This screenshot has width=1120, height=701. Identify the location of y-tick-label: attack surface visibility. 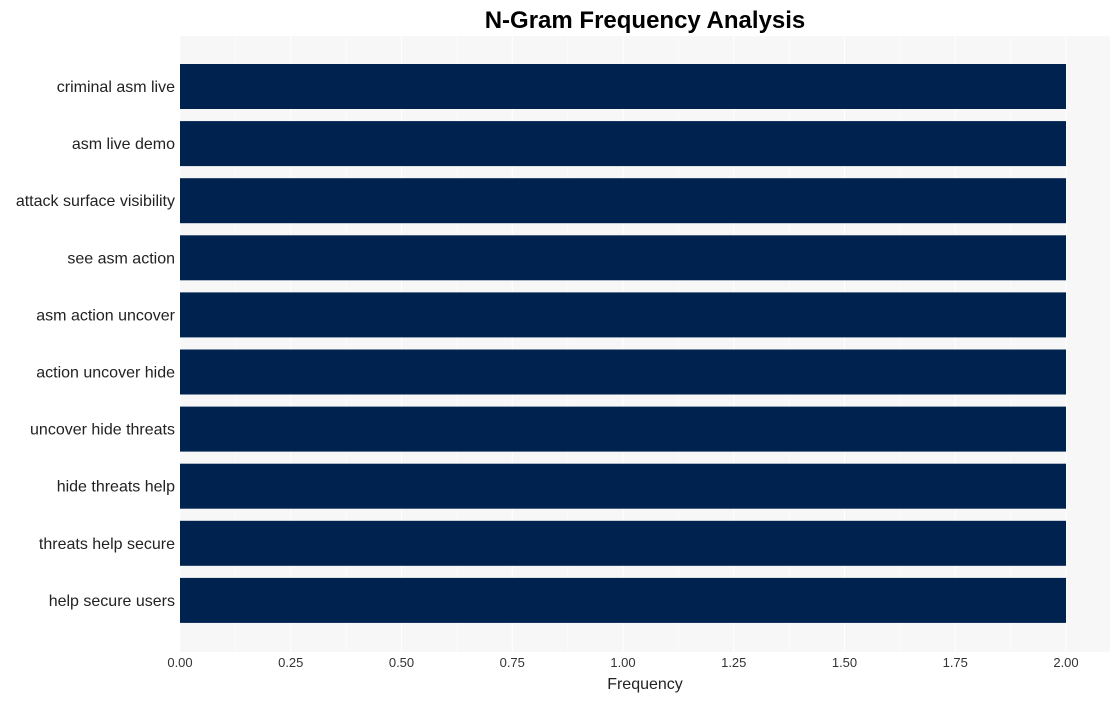
(95, 201).